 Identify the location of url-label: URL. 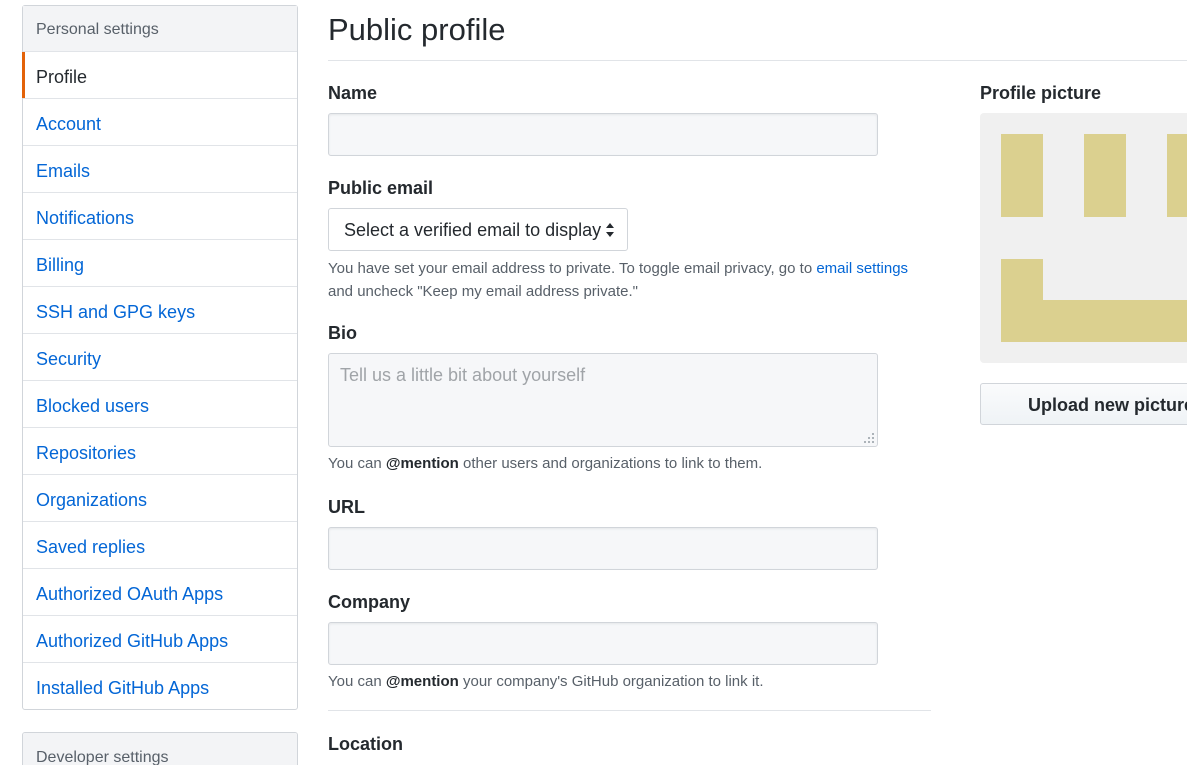
(346, 507).